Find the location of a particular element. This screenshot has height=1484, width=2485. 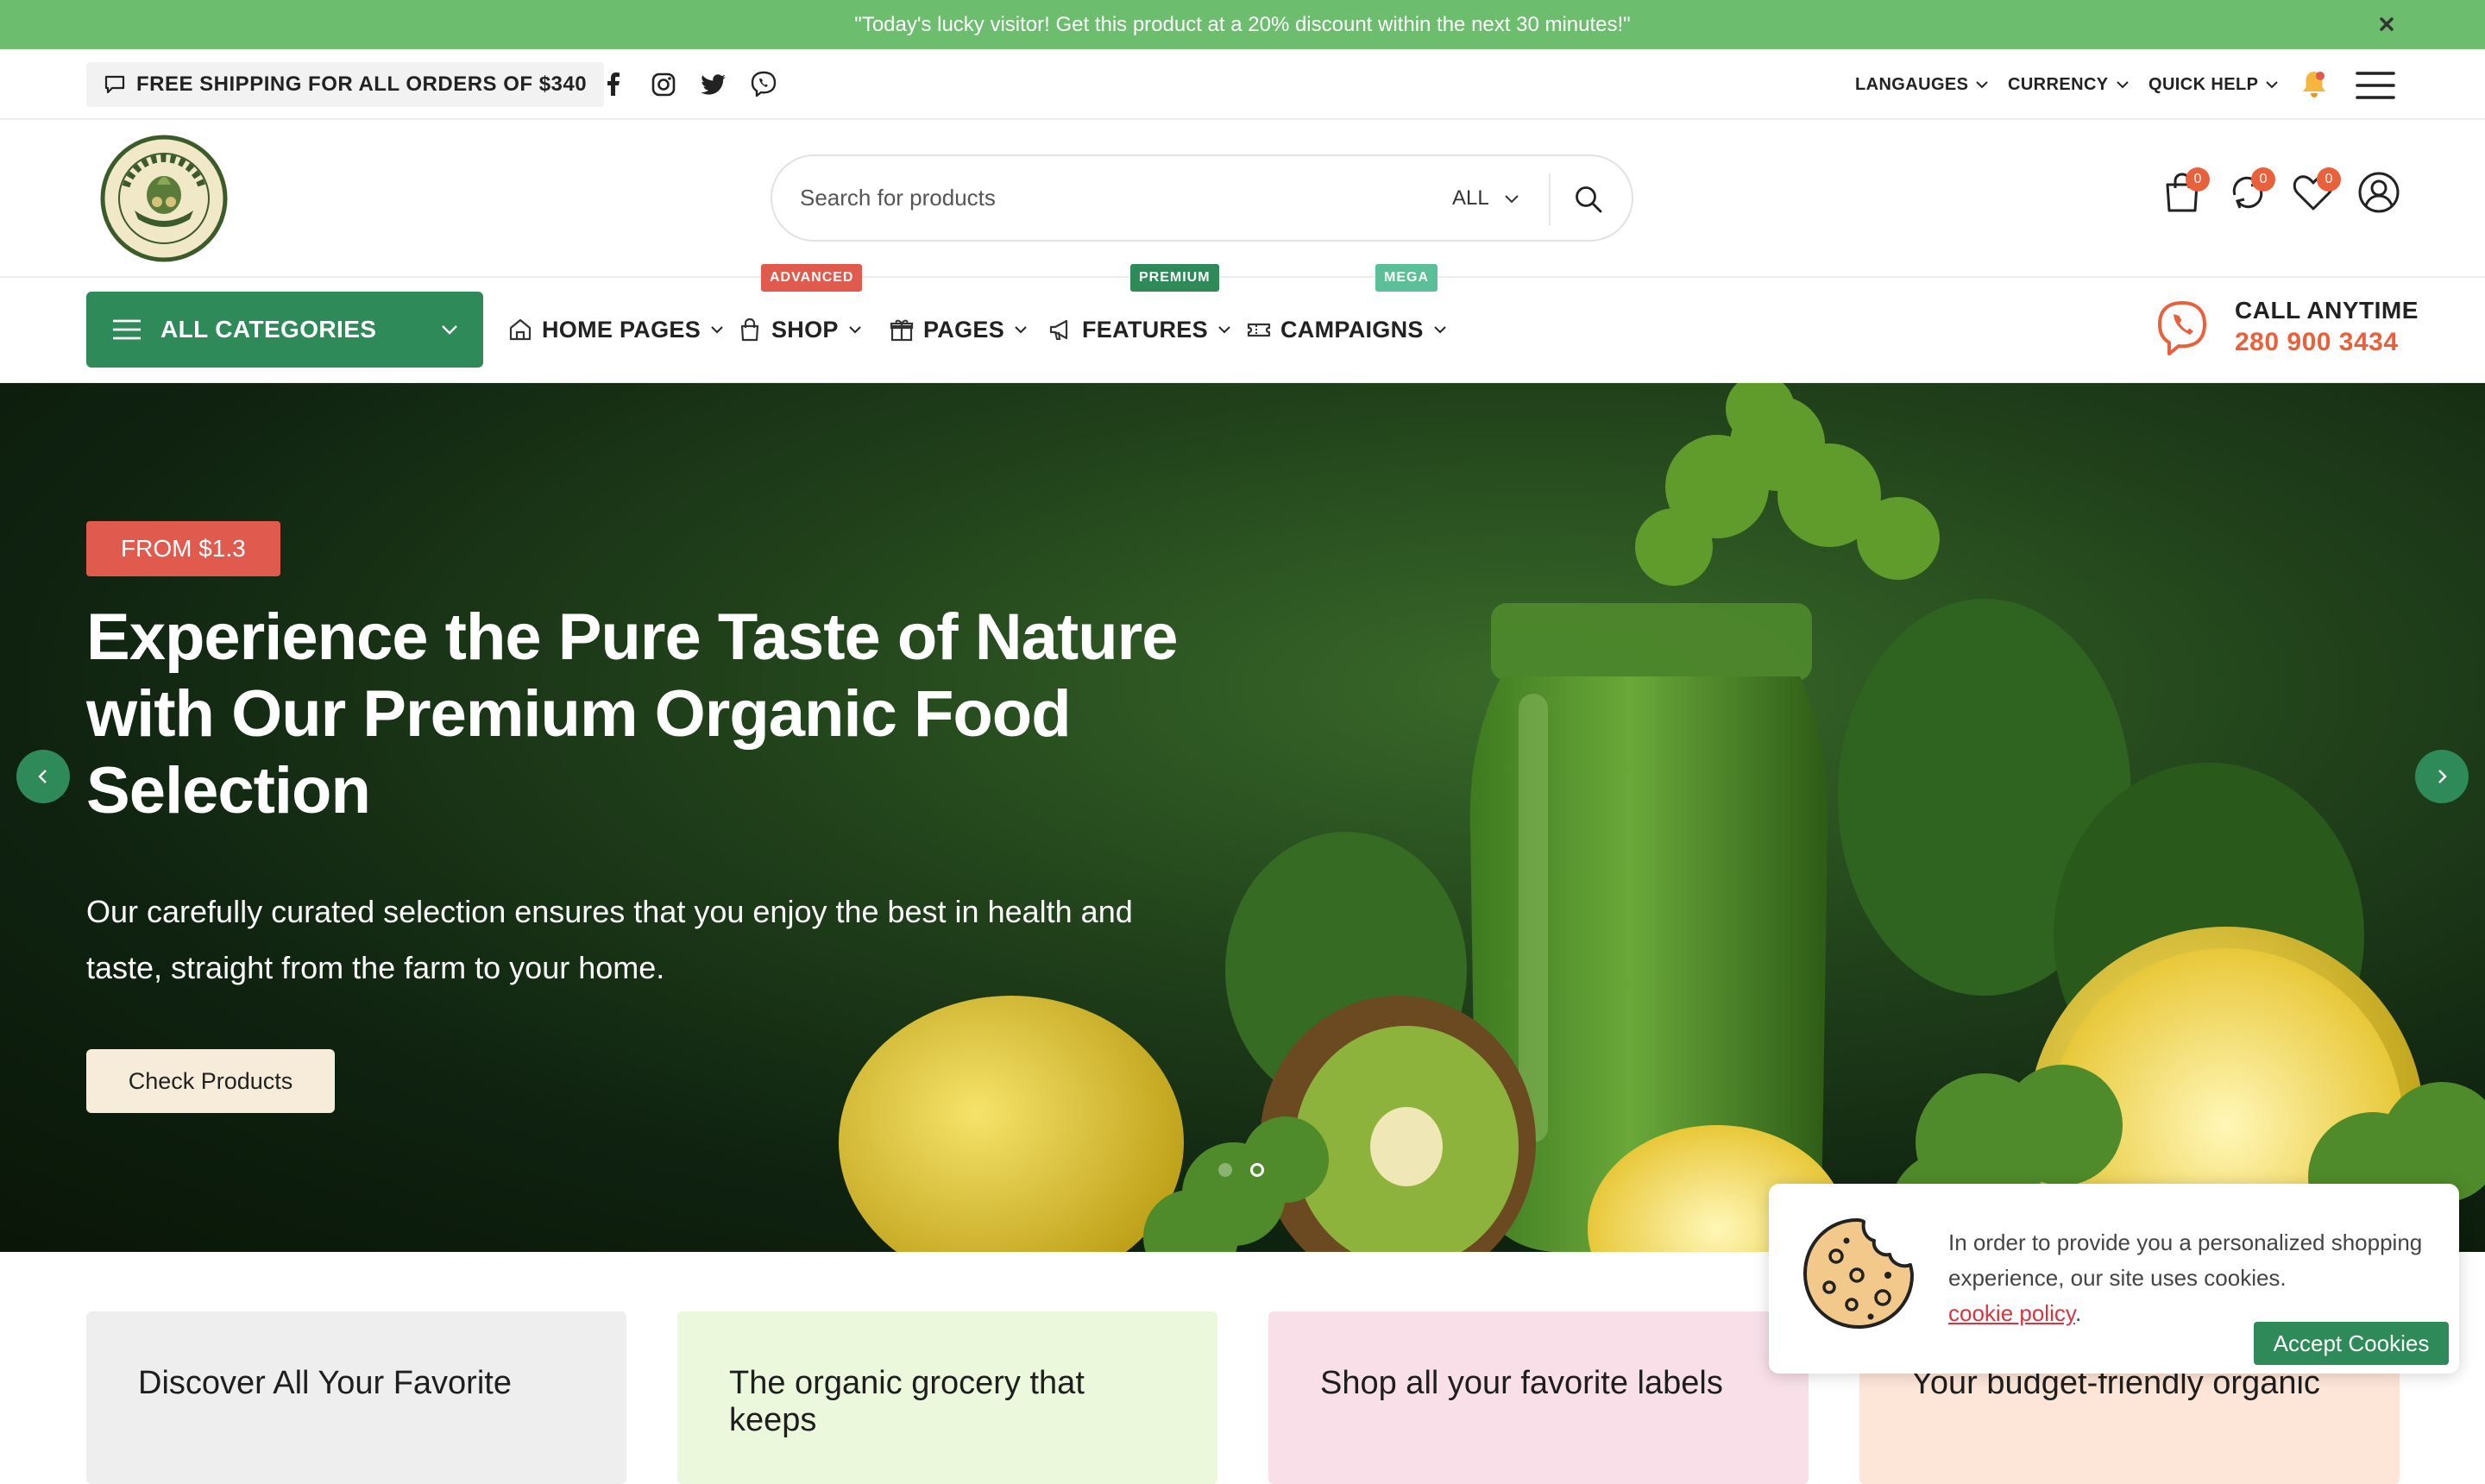

close-icon is located at coordinates (2387, 24).